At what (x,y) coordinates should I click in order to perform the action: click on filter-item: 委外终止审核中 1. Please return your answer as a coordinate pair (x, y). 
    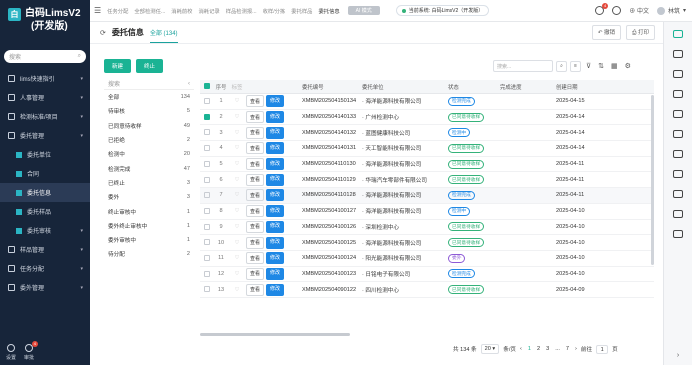
    Looking at the image, I should click on (149, 226).